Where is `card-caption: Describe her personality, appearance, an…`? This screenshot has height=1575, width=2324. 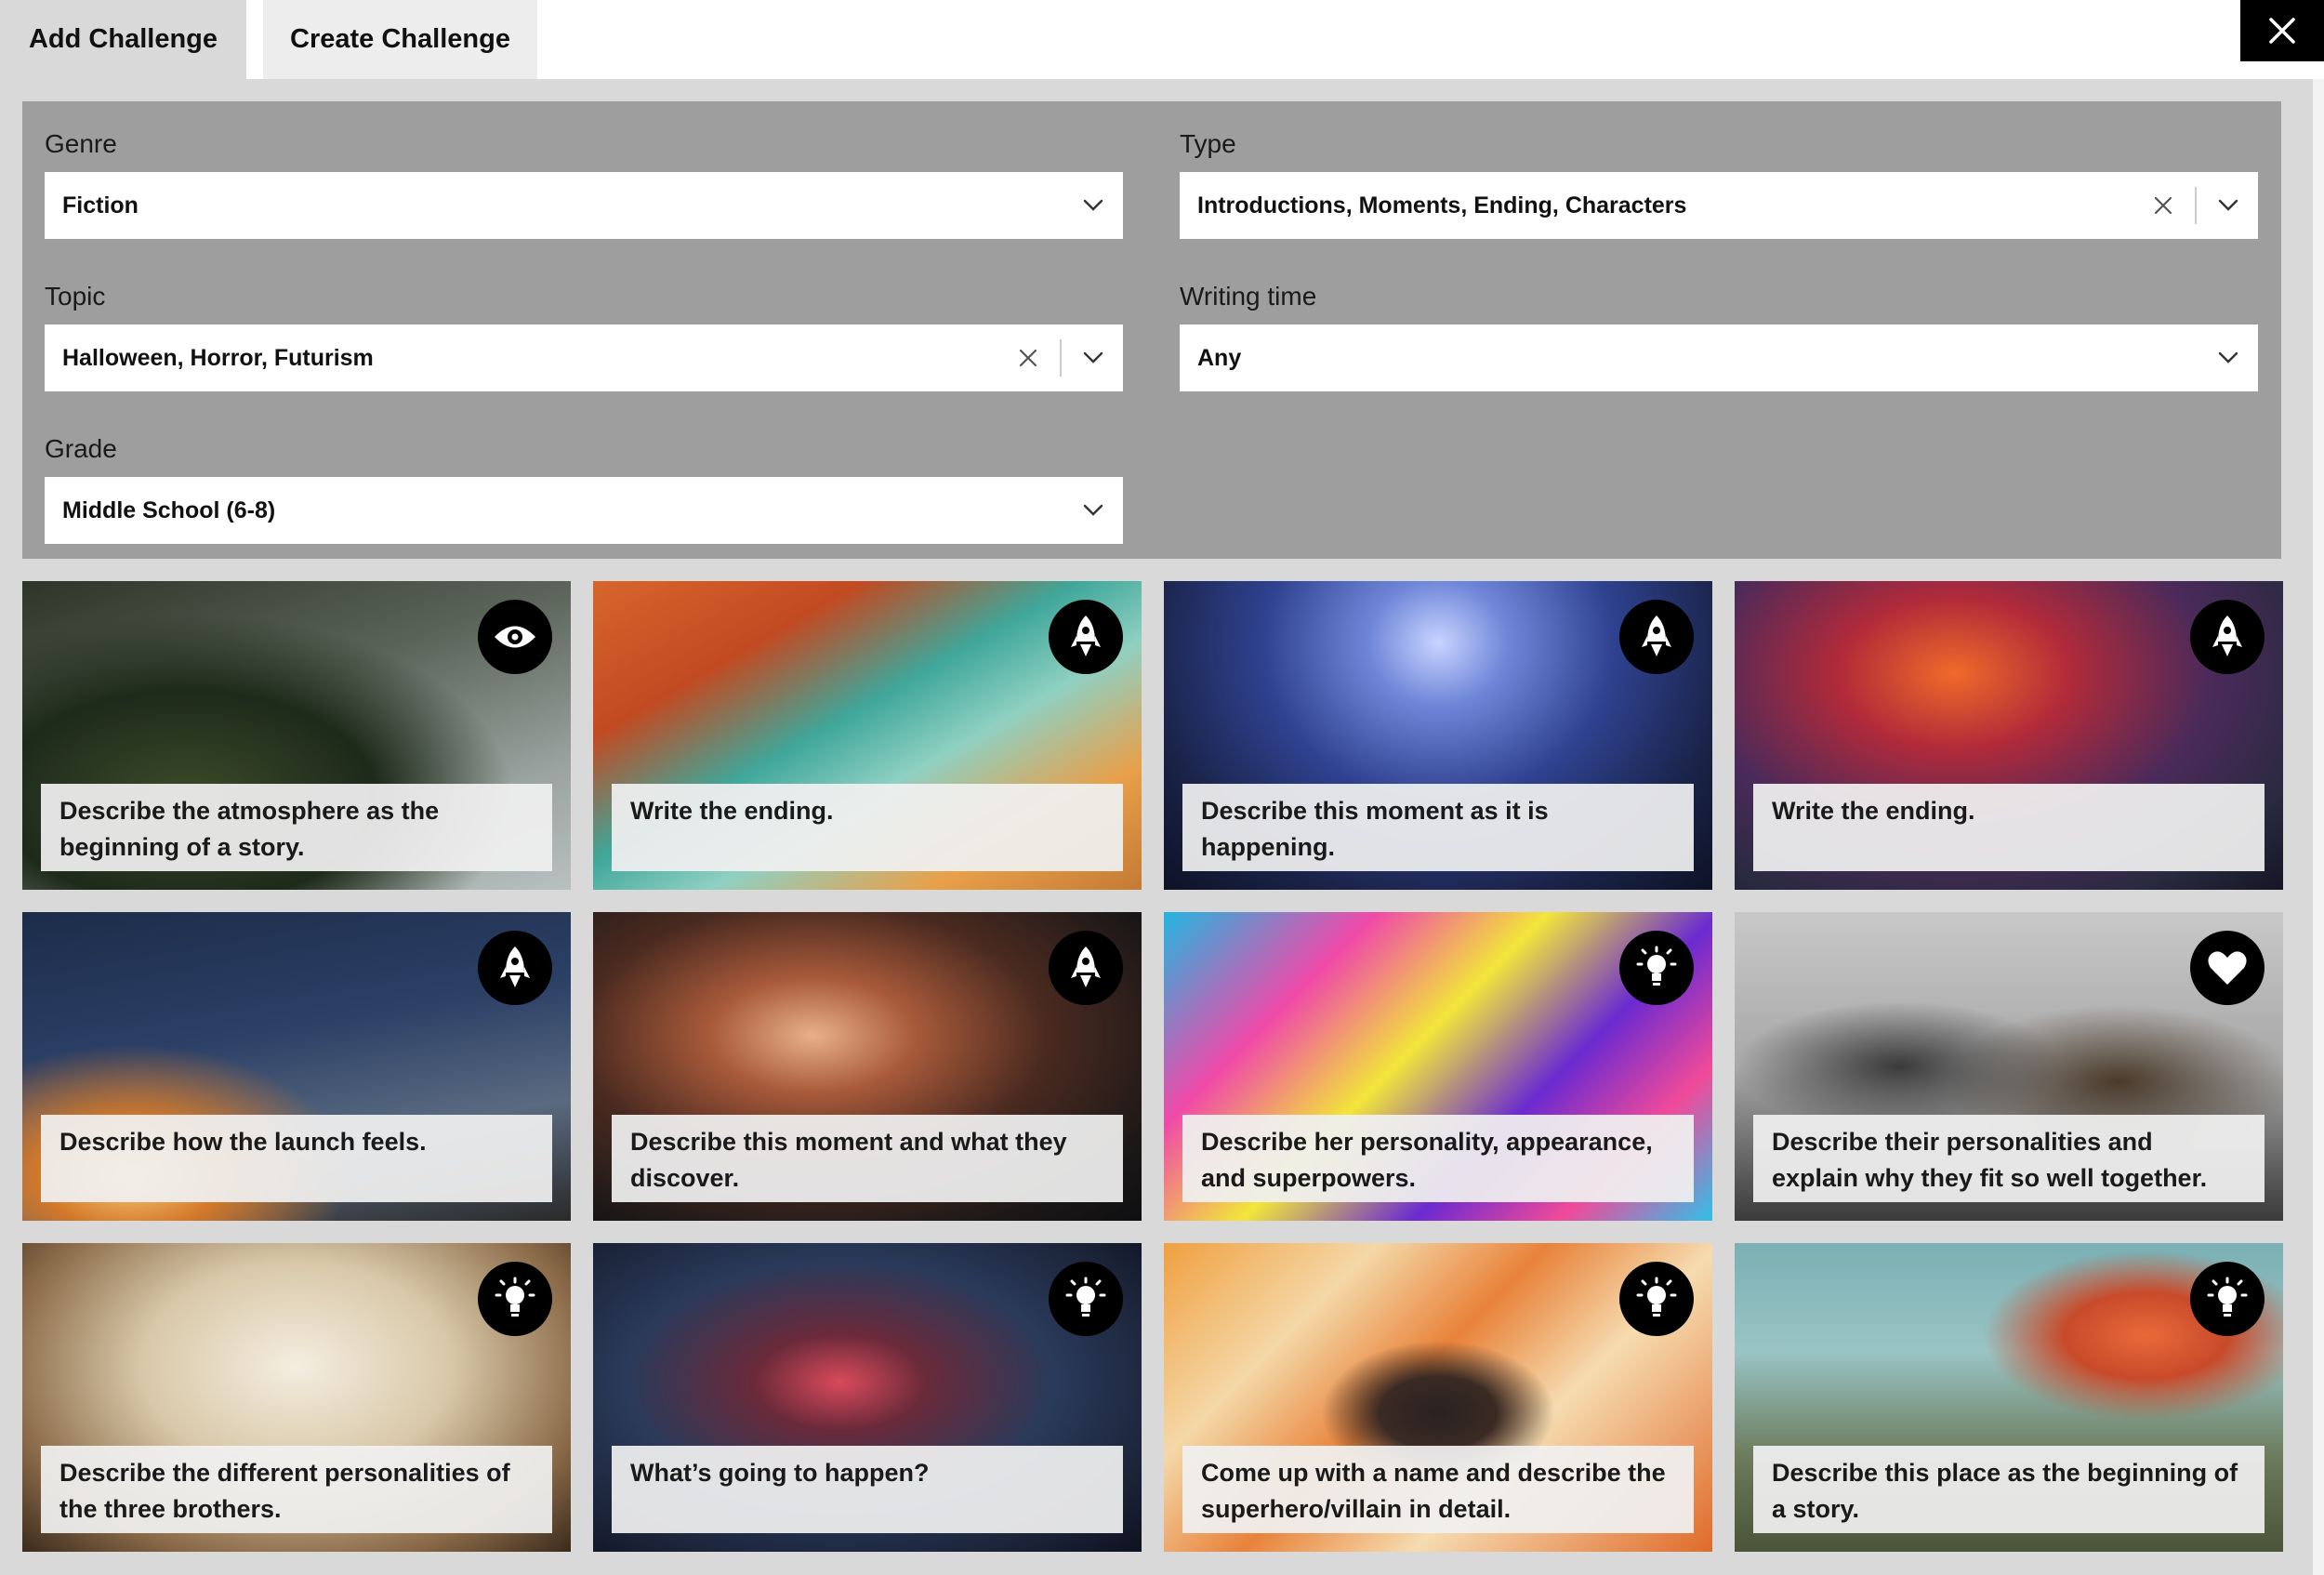
card-caption: Describe her personality, appearance, an… is located at coordinates (1438, 1158).